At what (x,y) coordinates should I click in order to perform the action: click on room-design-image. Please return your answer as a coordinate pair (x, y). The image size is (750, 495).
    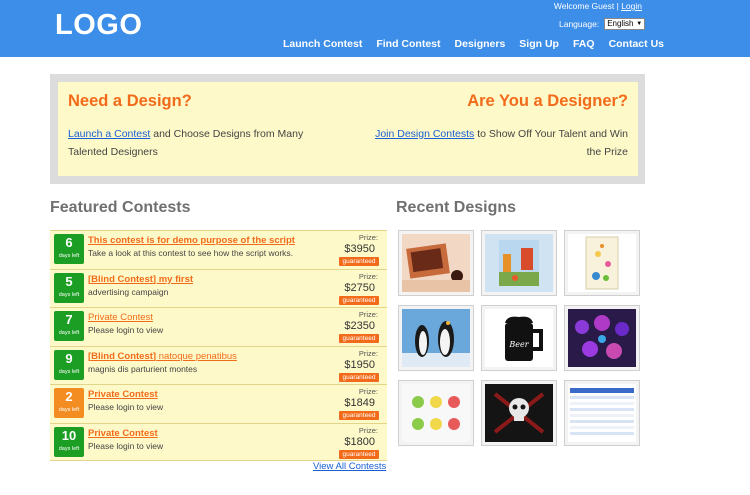
    Looking at the image, I should click on (436, 263).